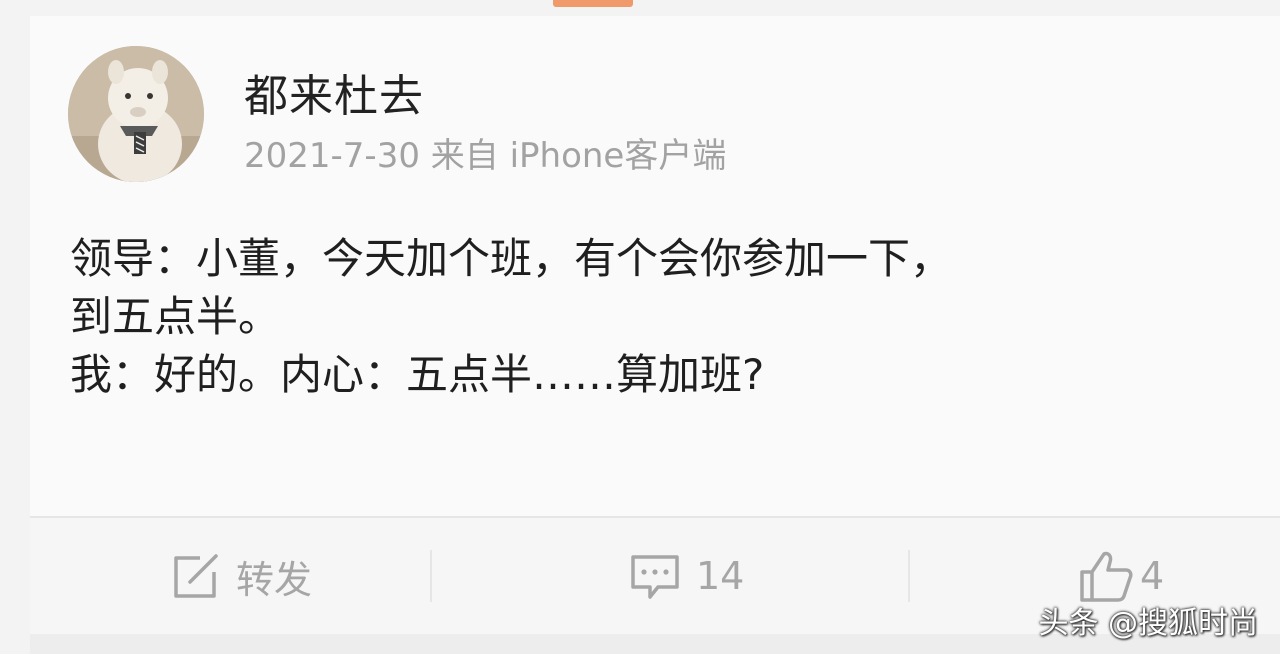 This screenshot has height=654, width=1280. Describe the element at coordinates (686, 576) in the screenshot. I see `comment-button: 14` at that location.